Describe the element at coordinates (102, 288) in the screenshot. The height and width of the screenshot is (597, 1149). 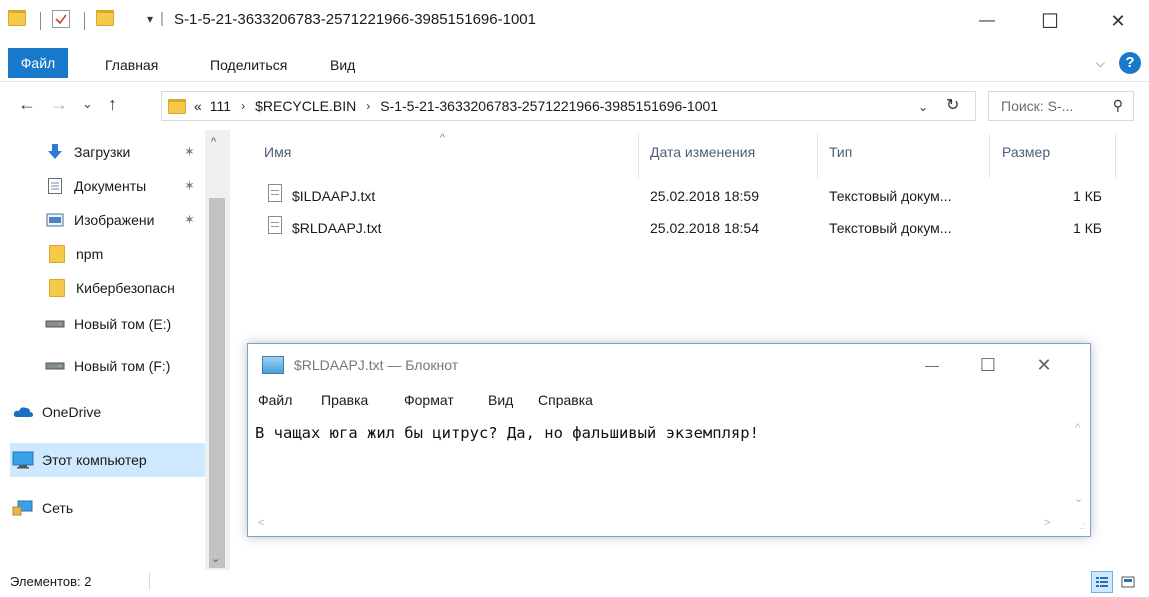
I see `sidebar-item-cybersecurity: Кибербезопасн` at that location.